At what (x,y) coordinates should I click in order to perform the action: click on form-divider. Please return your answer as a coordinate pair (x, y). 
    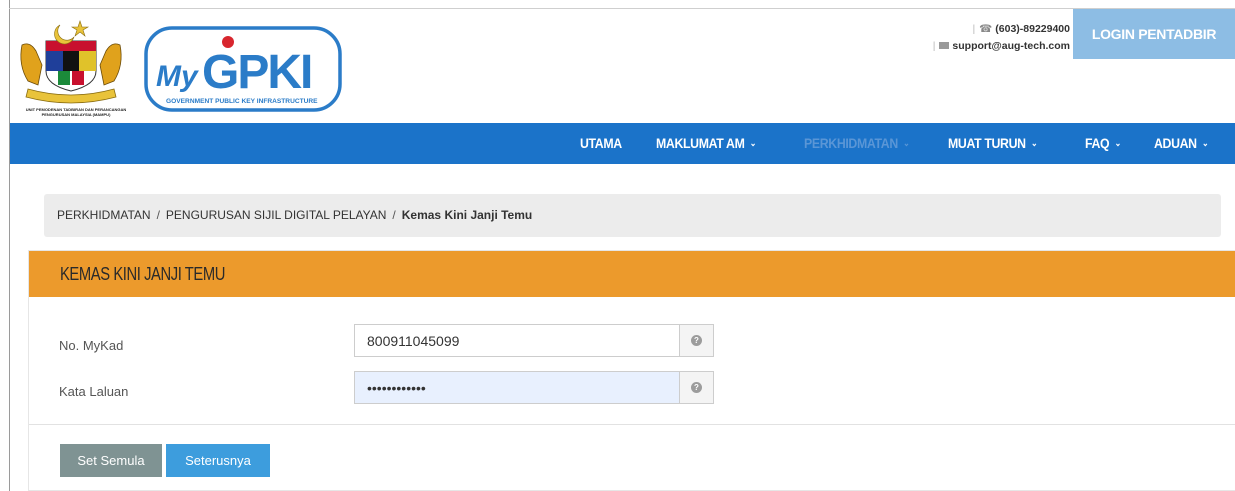
    Looking at the image, I should click on (632, 424).